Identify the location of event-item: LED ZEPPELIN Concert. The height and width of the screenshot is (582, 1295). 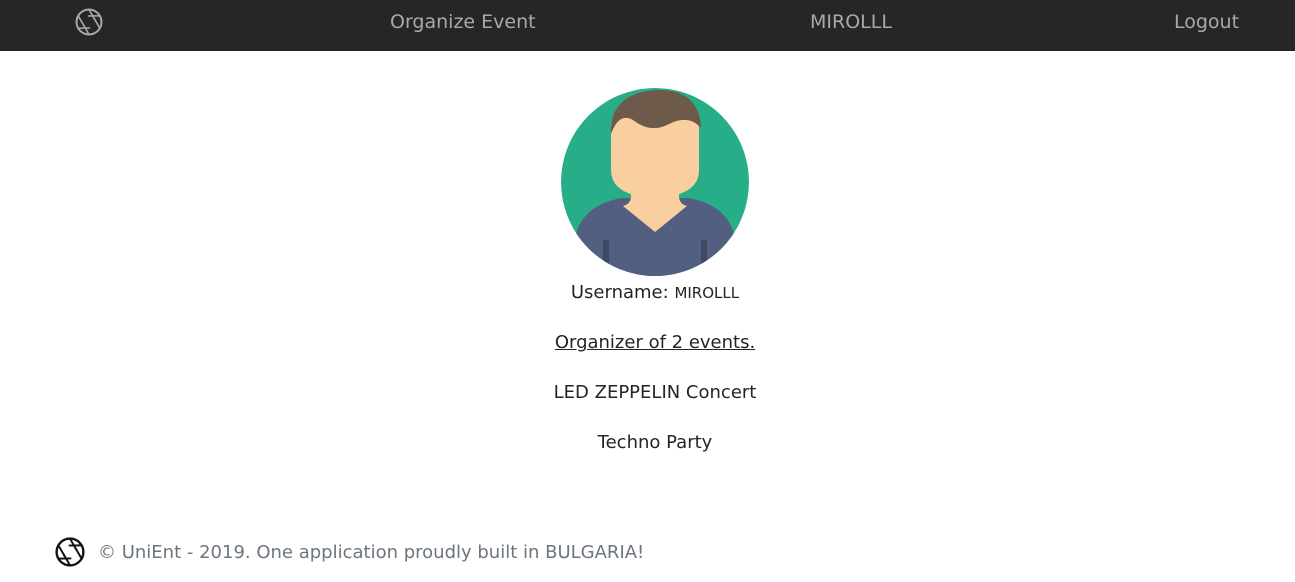
(655, 392).